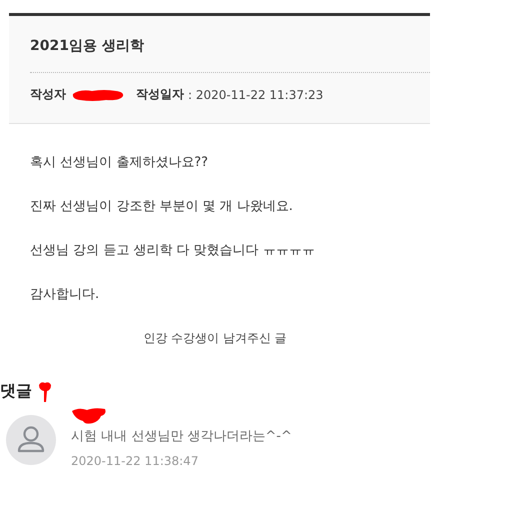  Describe the element at coordinates (48, 94) in the screenshot. I see `author-label: 작성자` at that location.